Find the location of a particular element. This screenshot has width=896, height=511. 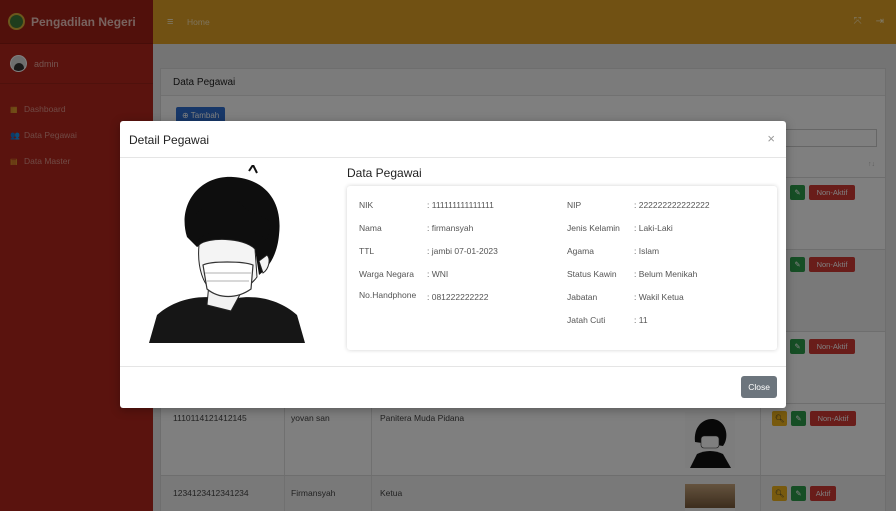

close-button: Close is located at coordinates (759, 387).